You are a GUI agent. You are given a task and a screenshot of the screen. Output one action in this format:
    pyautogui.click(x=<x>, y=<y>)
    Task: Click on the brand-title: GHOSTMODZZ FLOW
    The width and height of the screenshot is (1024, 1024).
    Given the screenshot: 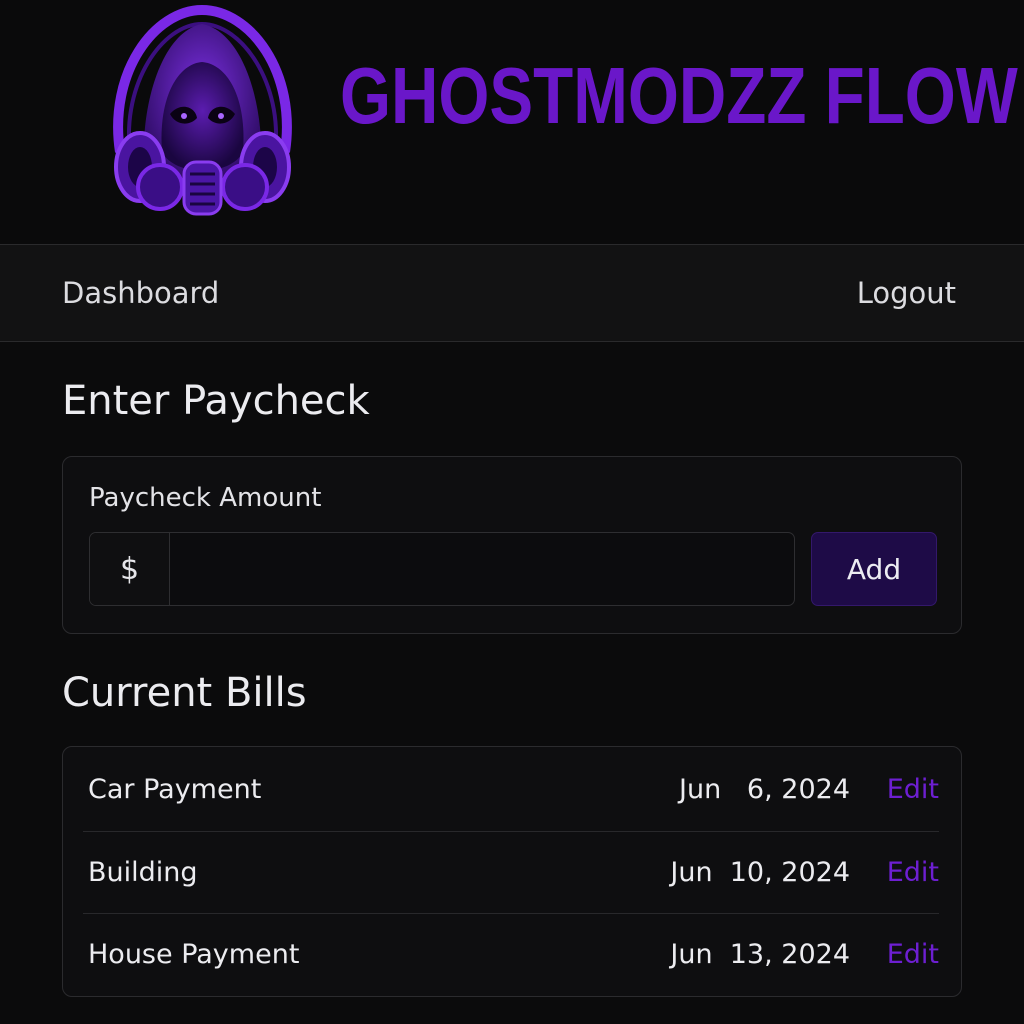 What is the action you would take?
    pyautogui.click(x=679, y=95)
    